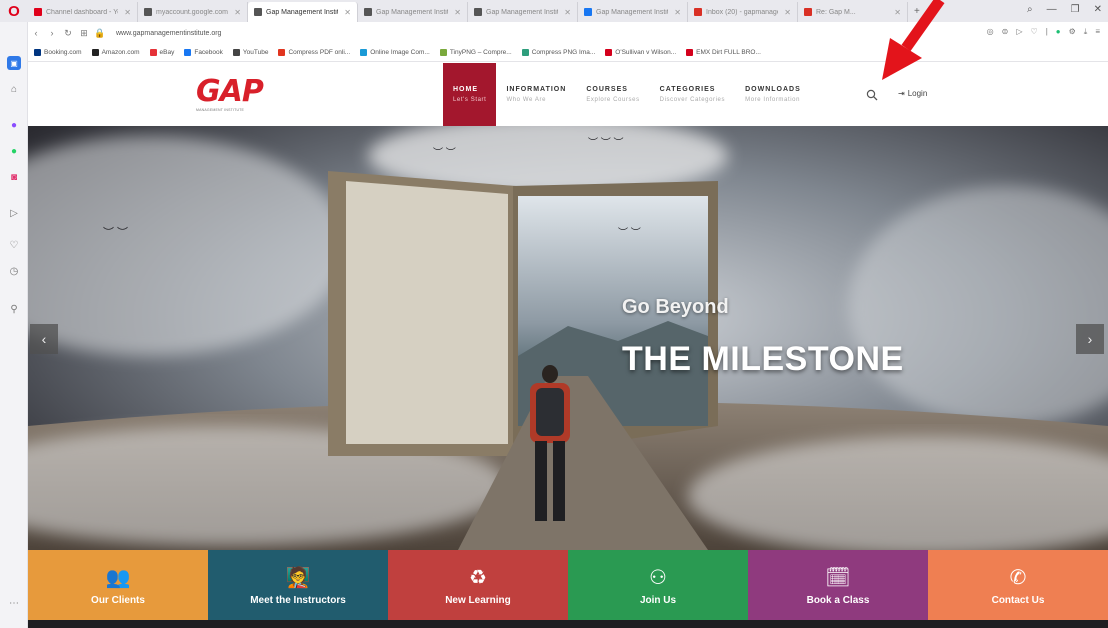 The image size is (1108, 628). Describe the element at coordinates (14, 271) in the screenshot. I see `history-icon: ◷` at that location.